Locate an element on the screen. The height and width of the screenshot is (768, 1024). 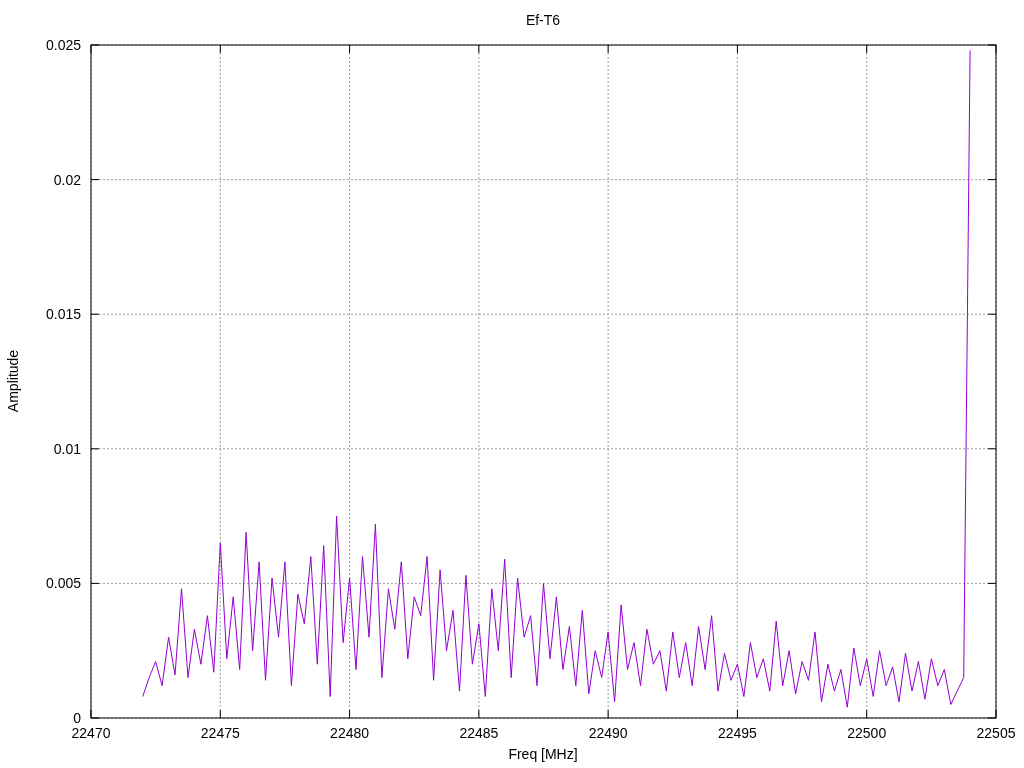
x-tick-label: 22485 is located at coordinates (479, 733).